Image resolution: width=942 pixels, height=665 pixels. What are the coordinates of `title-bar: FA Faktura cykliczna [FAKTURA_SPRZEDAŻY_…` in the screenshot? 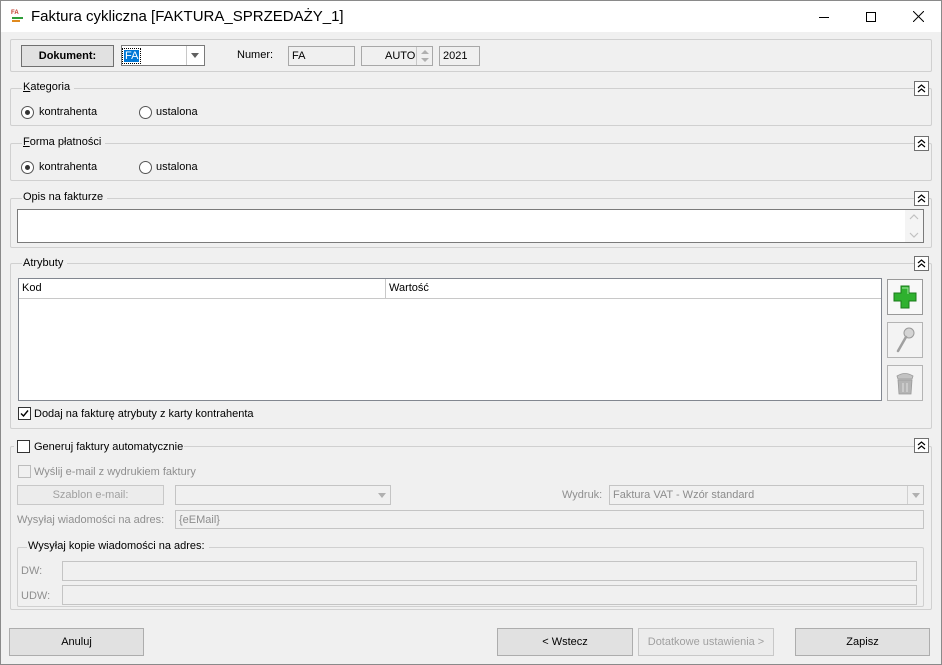 It's located at (471, 16).